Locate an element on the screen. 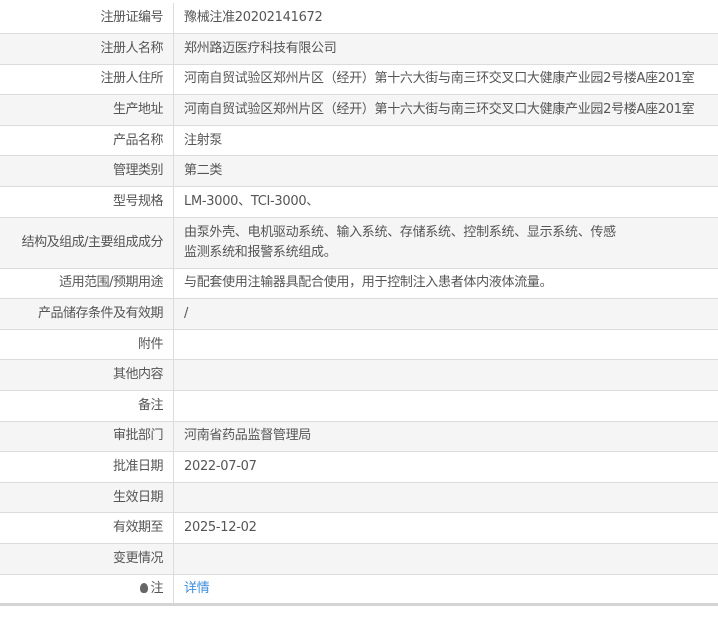  row-value: 河南省药品监督管理局 is located at coordinates (446, 436).